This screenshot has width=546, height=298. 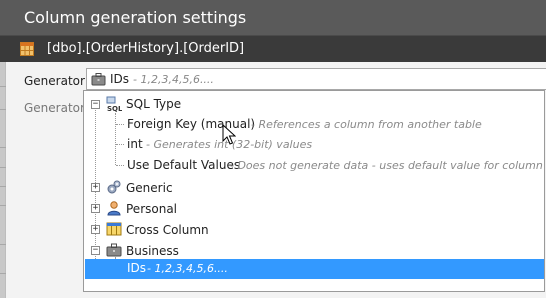 What do you see at coordinates (153, 104) in the screenshot?
I see `tree-node-sql-type: SQL Type` at bounding box center [153, 104].